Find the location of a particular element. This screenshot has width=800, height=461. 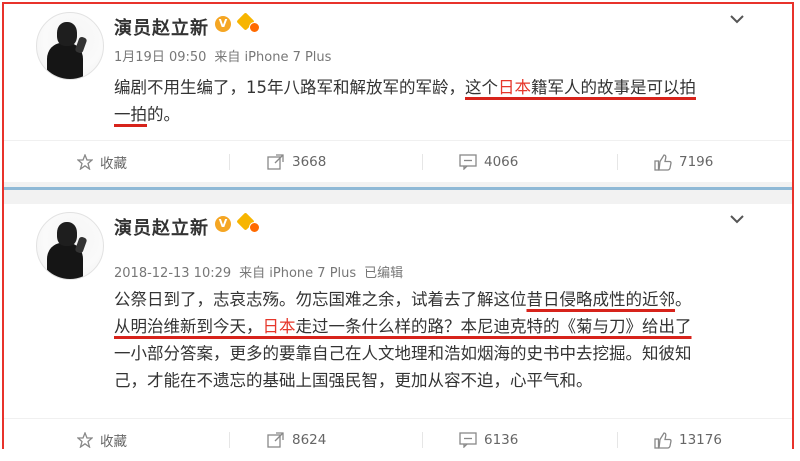

post-timestamp: 2018-12-13 10:29 is located at coordinates (172, 273).